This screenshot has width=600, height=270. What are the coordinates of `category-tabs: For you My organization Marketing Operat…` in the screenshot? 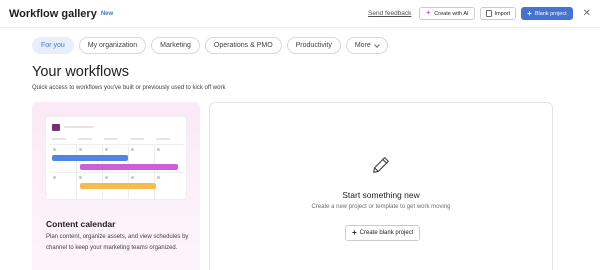 It's located at (210, 45).